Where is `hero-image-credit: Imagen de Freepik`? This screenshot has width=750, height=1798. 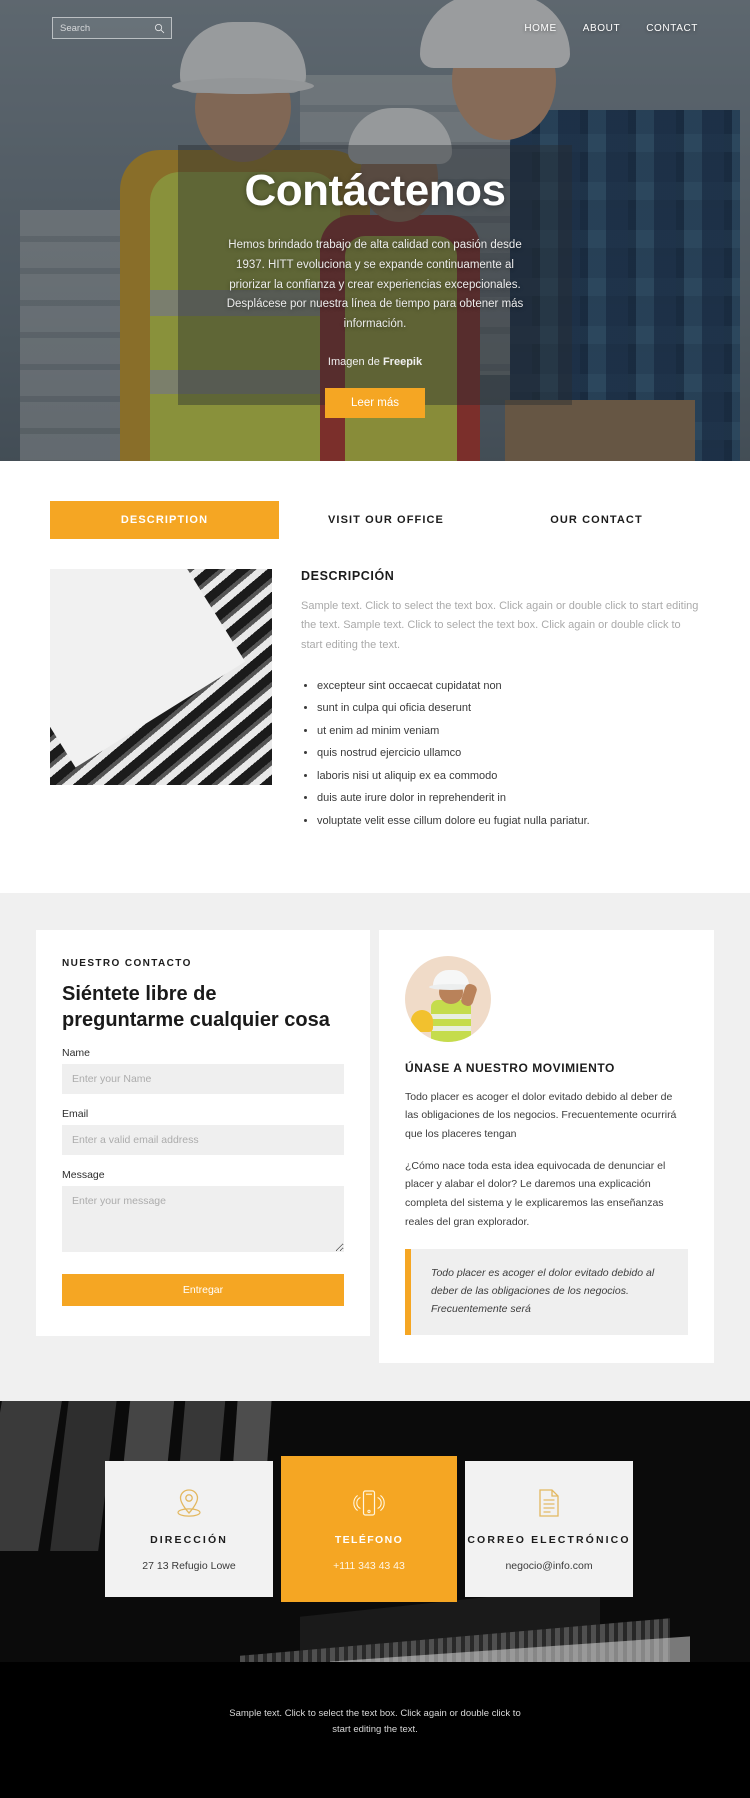 hero-image-credit: Imagen de Freepik is located at coordinates (375, 362).